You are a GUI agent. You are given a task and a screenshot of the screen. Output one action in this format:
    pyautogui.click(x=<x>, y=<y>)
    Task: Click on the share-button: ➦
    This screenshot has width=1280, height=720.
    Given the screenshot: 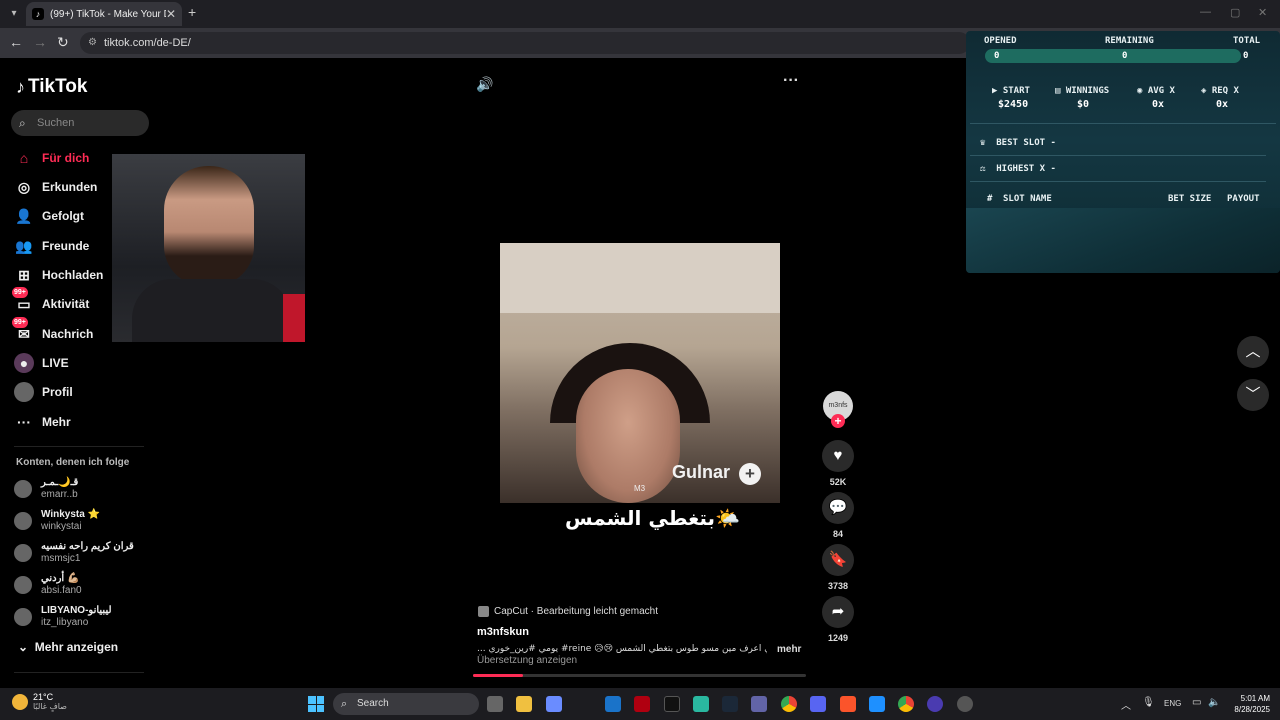 What is the action you would take?
    pyautogui.click(x=838, y=612)
    